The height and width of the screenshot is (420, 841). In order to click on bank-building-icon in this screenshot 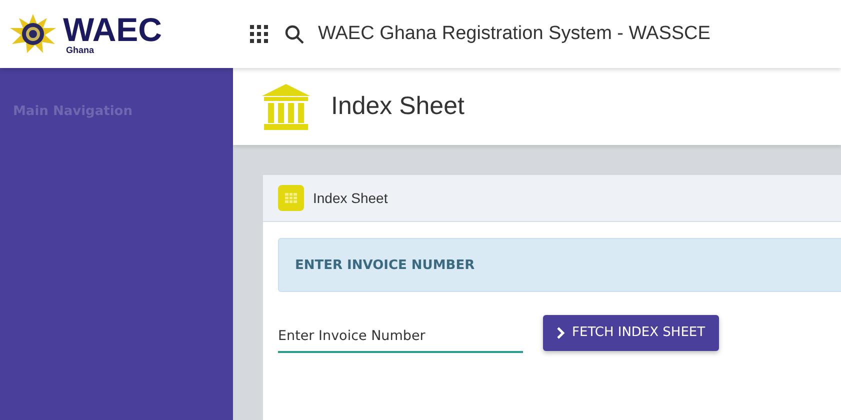, I will do `click(286, 107)`.